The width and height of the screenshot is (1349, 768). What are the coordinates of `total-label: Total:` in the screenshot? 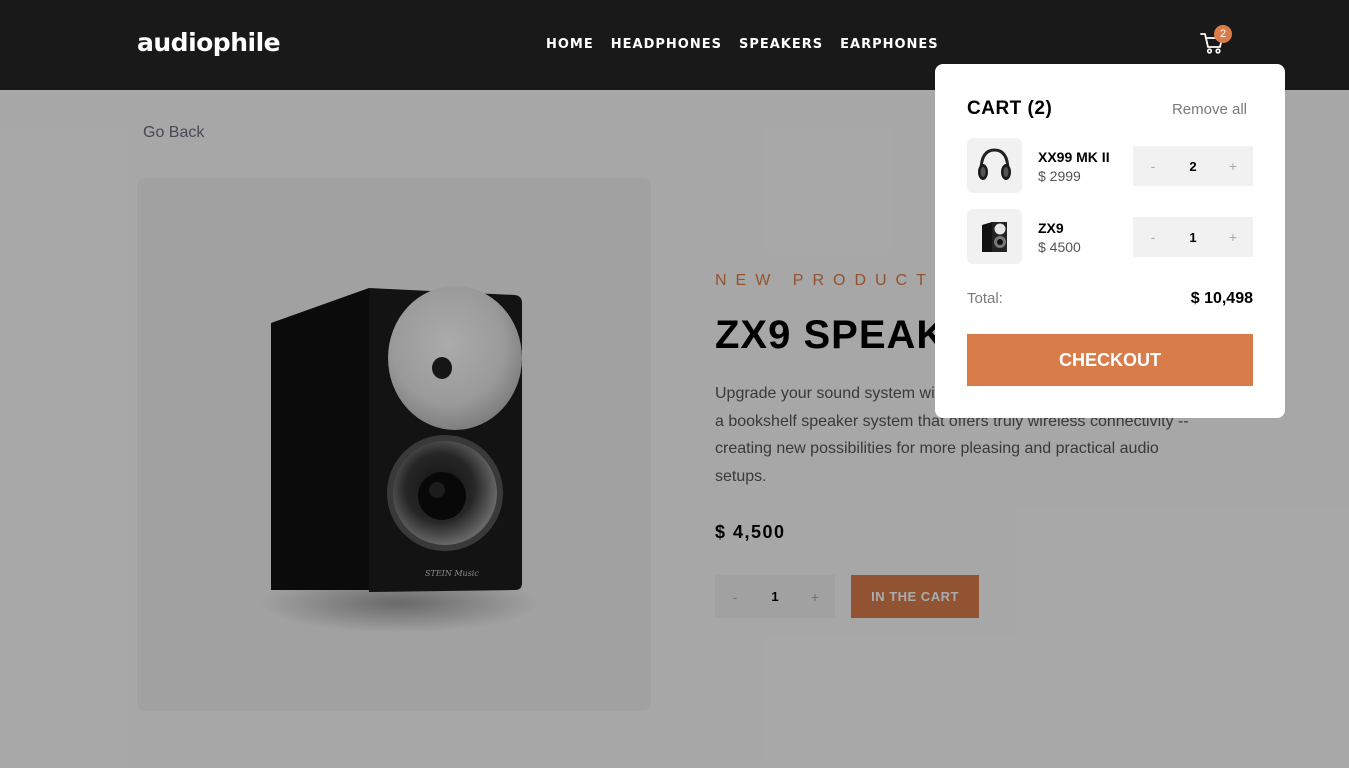 It's located at (985, 298).